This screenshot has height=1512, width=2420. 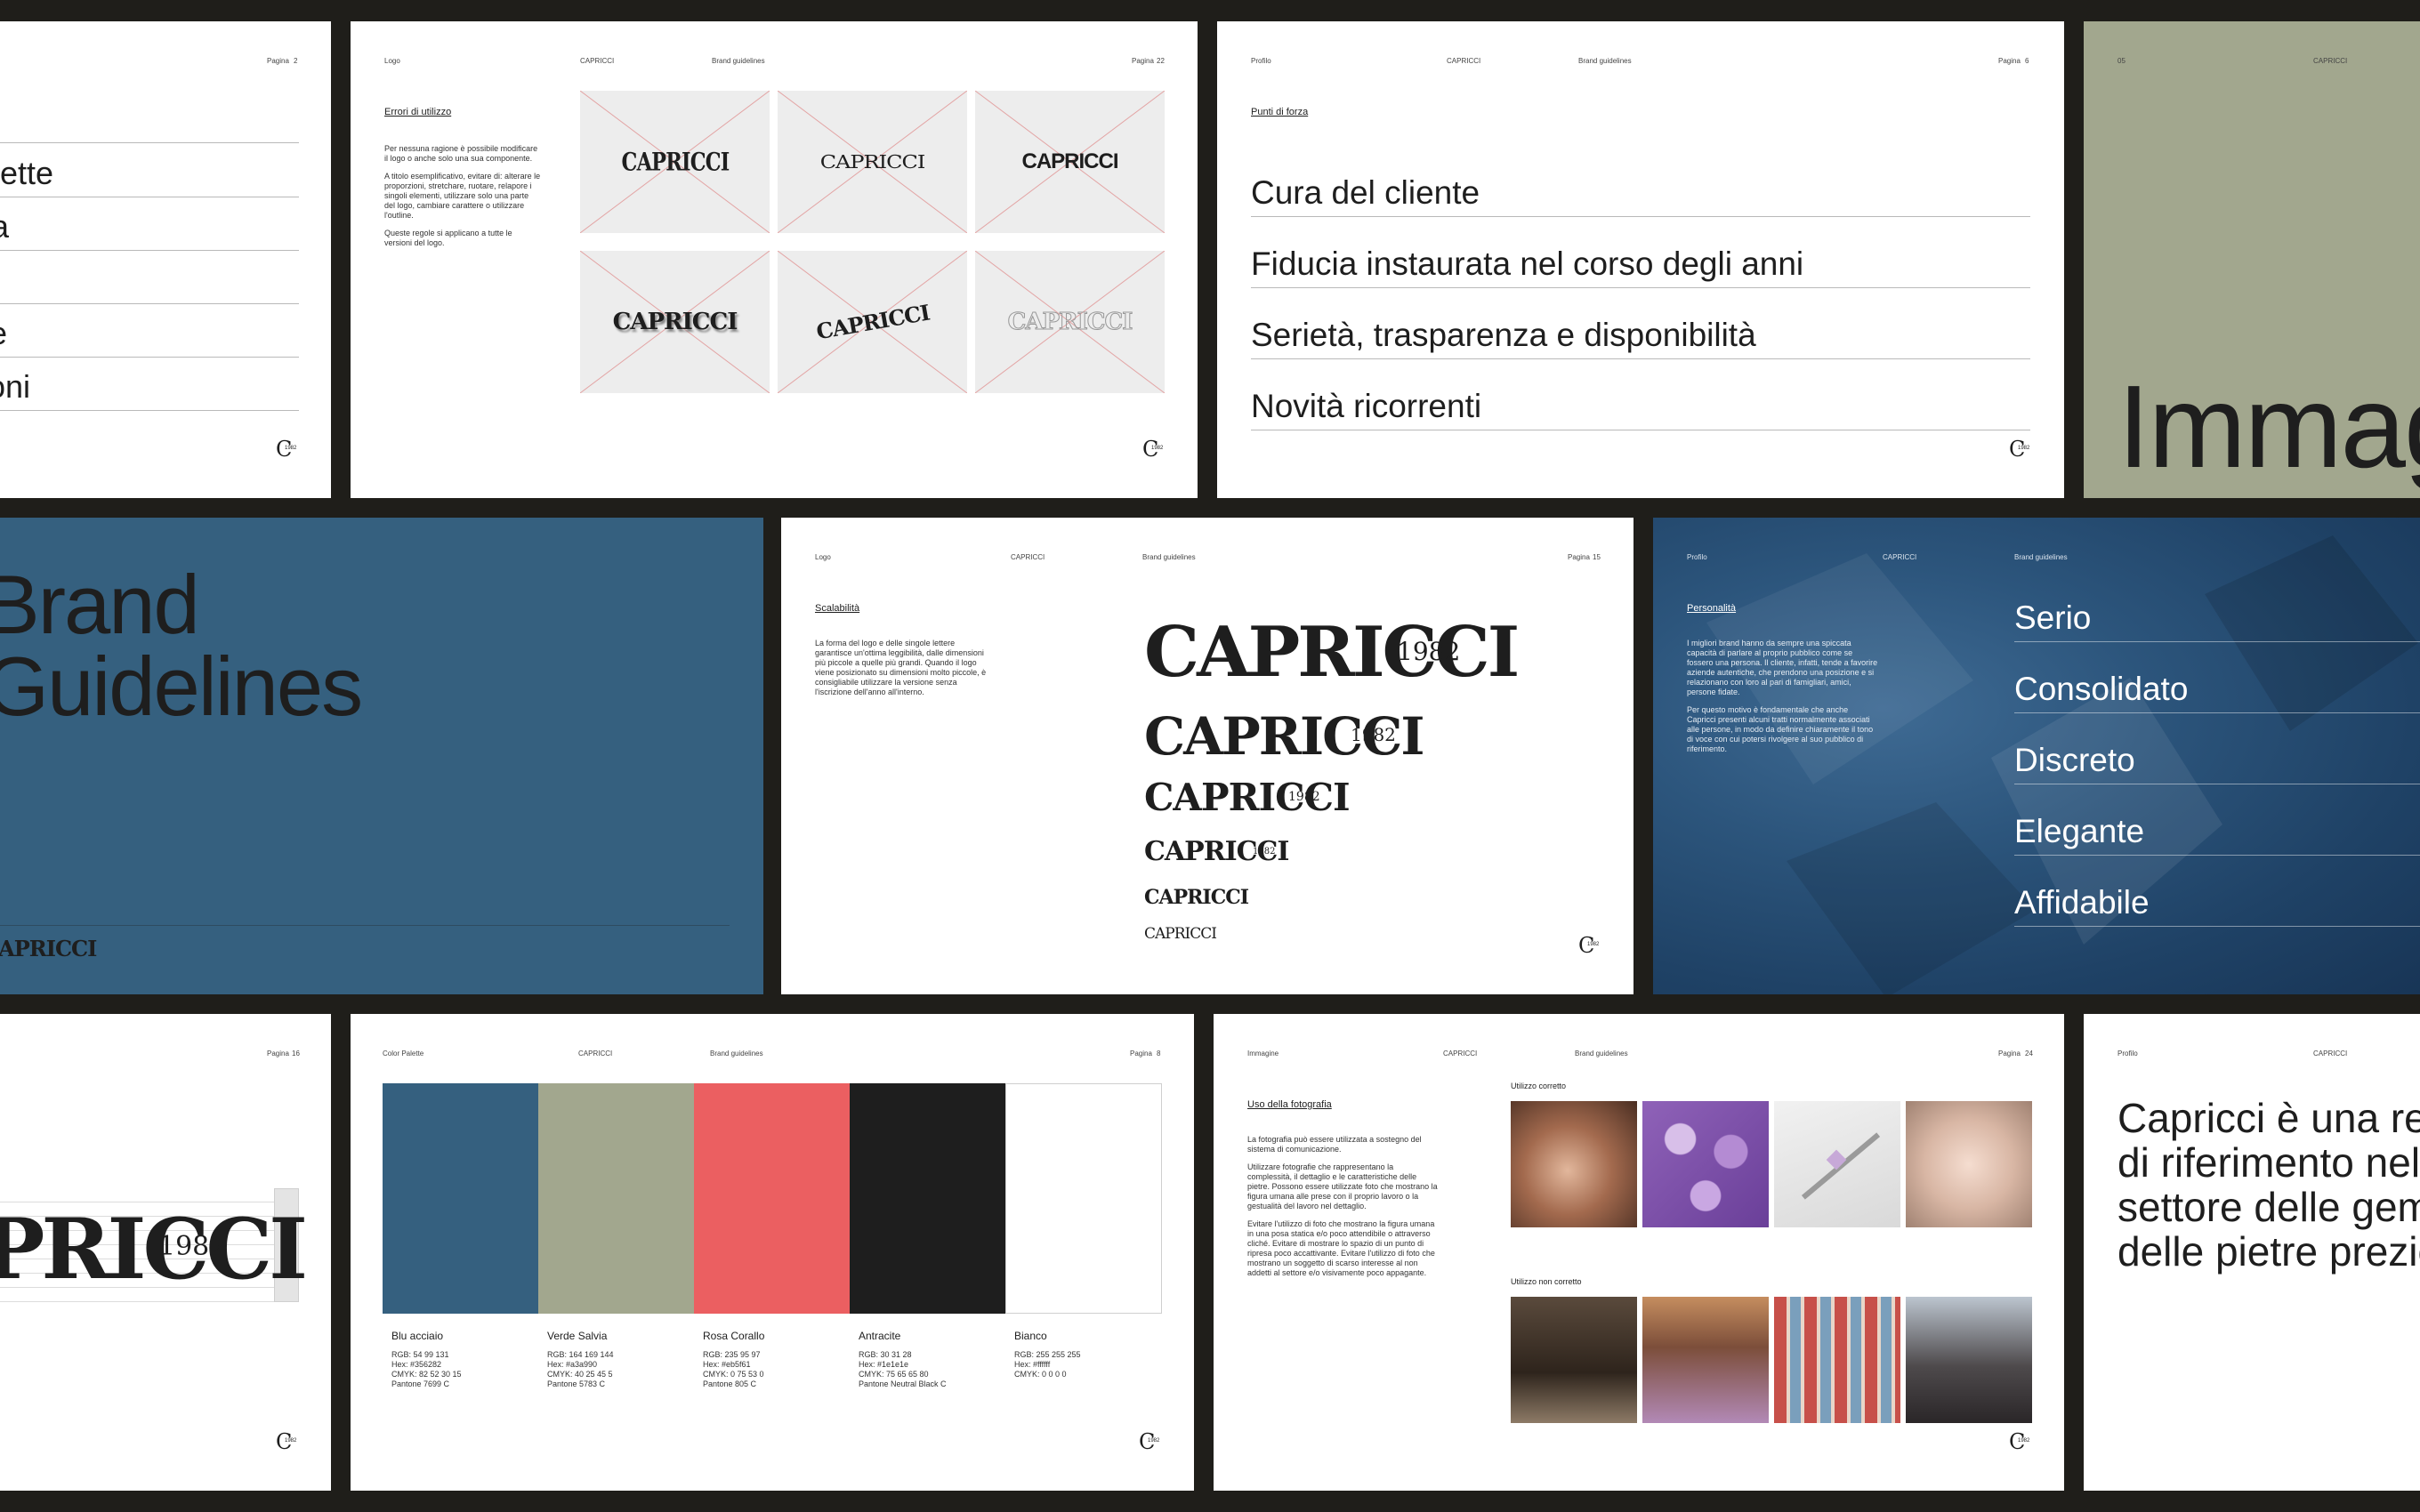 I want to click on header-section: Profilo, so click(x=2128, y=1054).